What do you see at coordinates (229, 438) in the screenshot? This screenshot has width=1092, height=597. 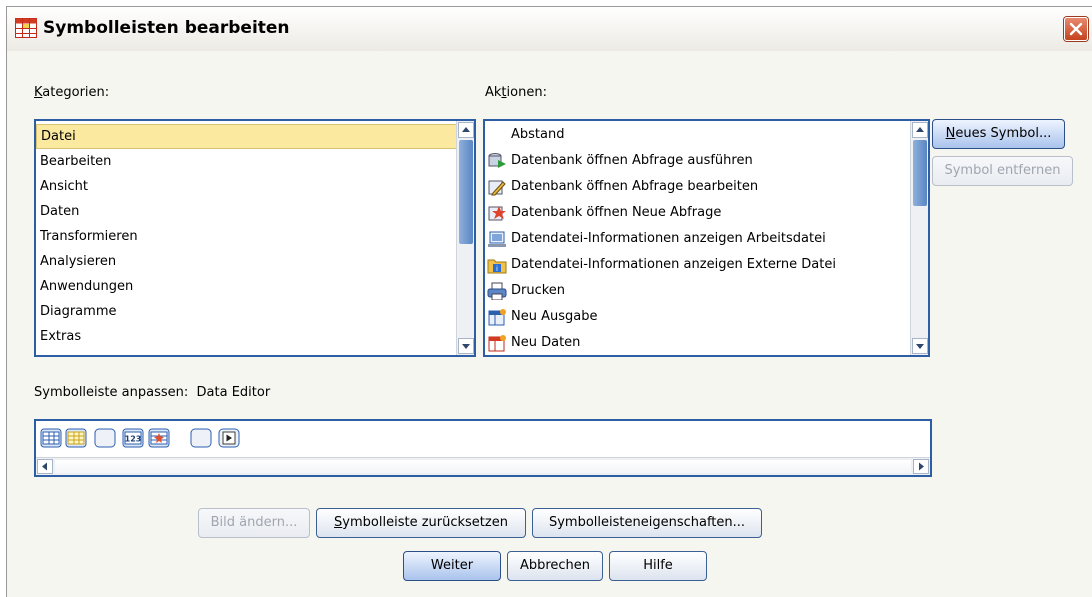 I see `play-icon` at bounding box center [229, 438].